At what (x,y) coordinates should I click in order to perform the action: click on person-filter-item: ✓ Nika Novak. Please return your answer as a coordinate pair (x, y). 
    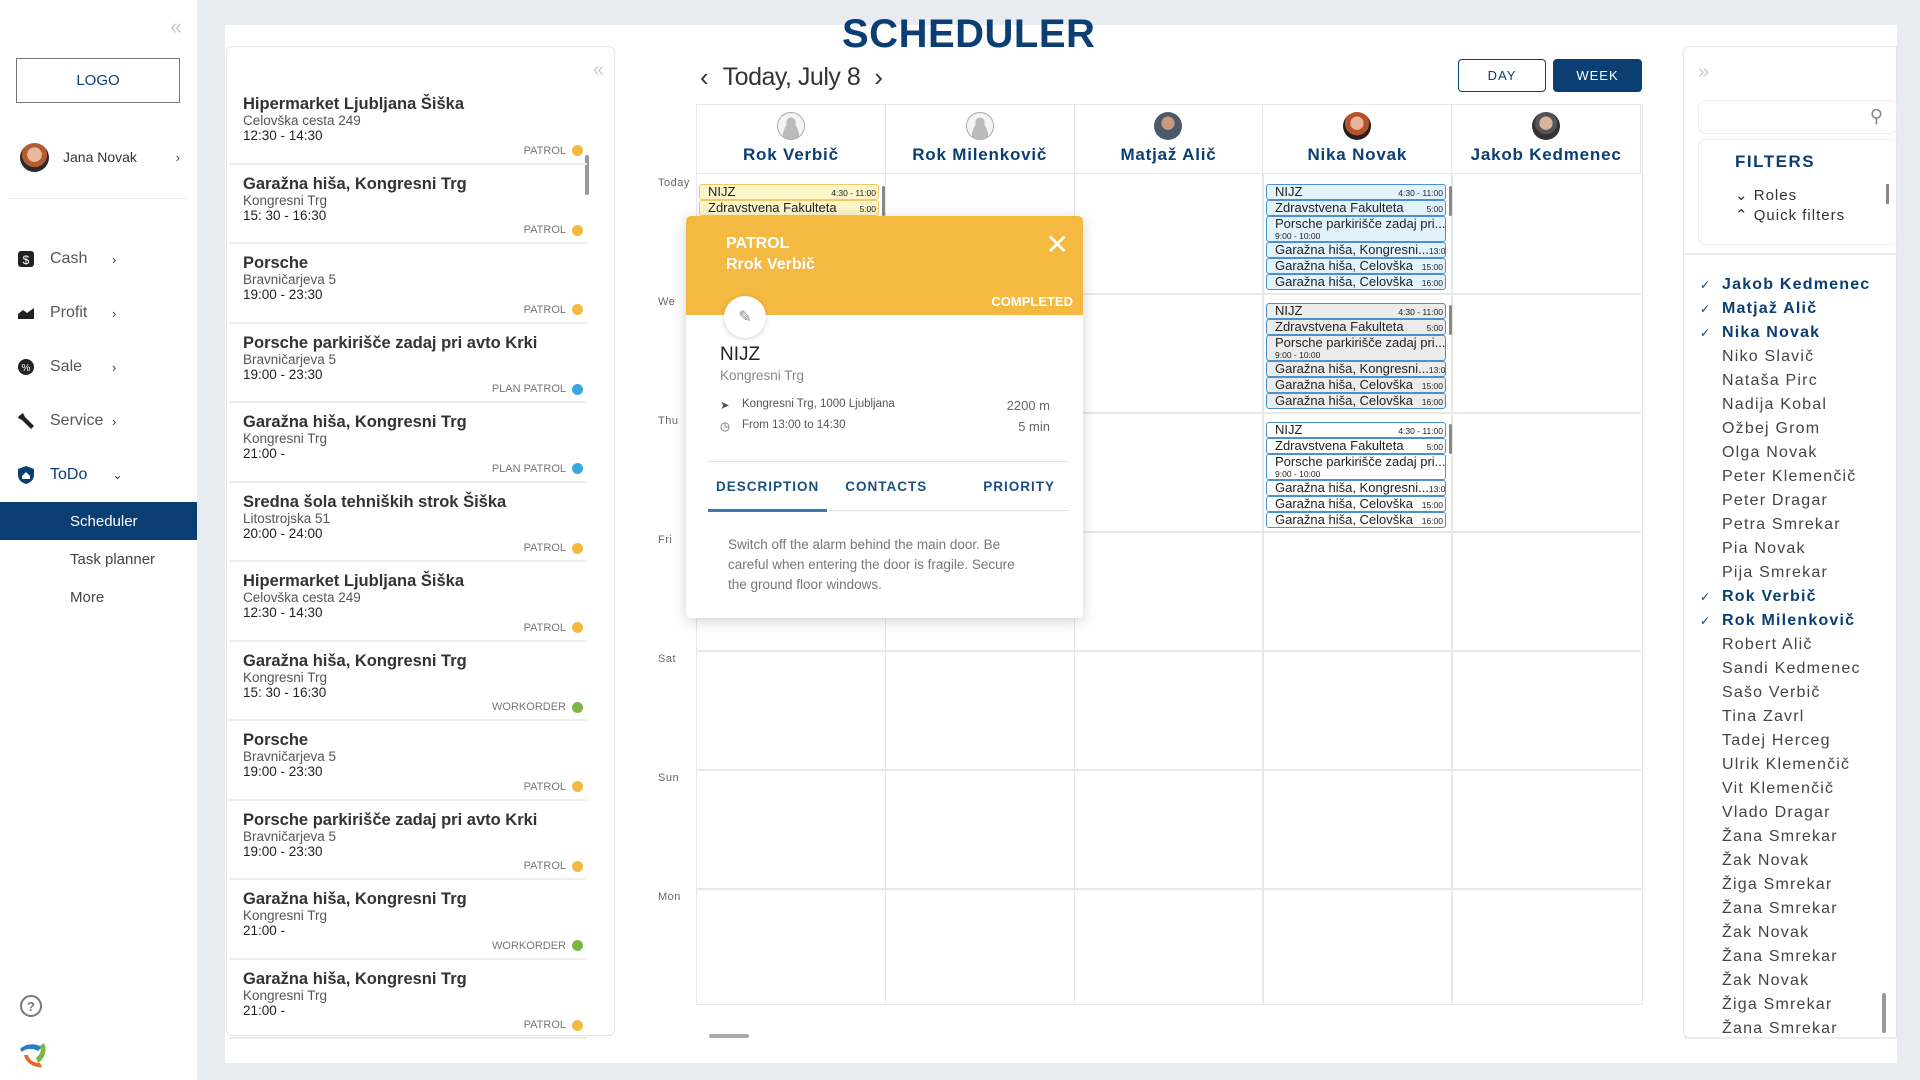
    Looking at the image, I should click on (1795, 333).